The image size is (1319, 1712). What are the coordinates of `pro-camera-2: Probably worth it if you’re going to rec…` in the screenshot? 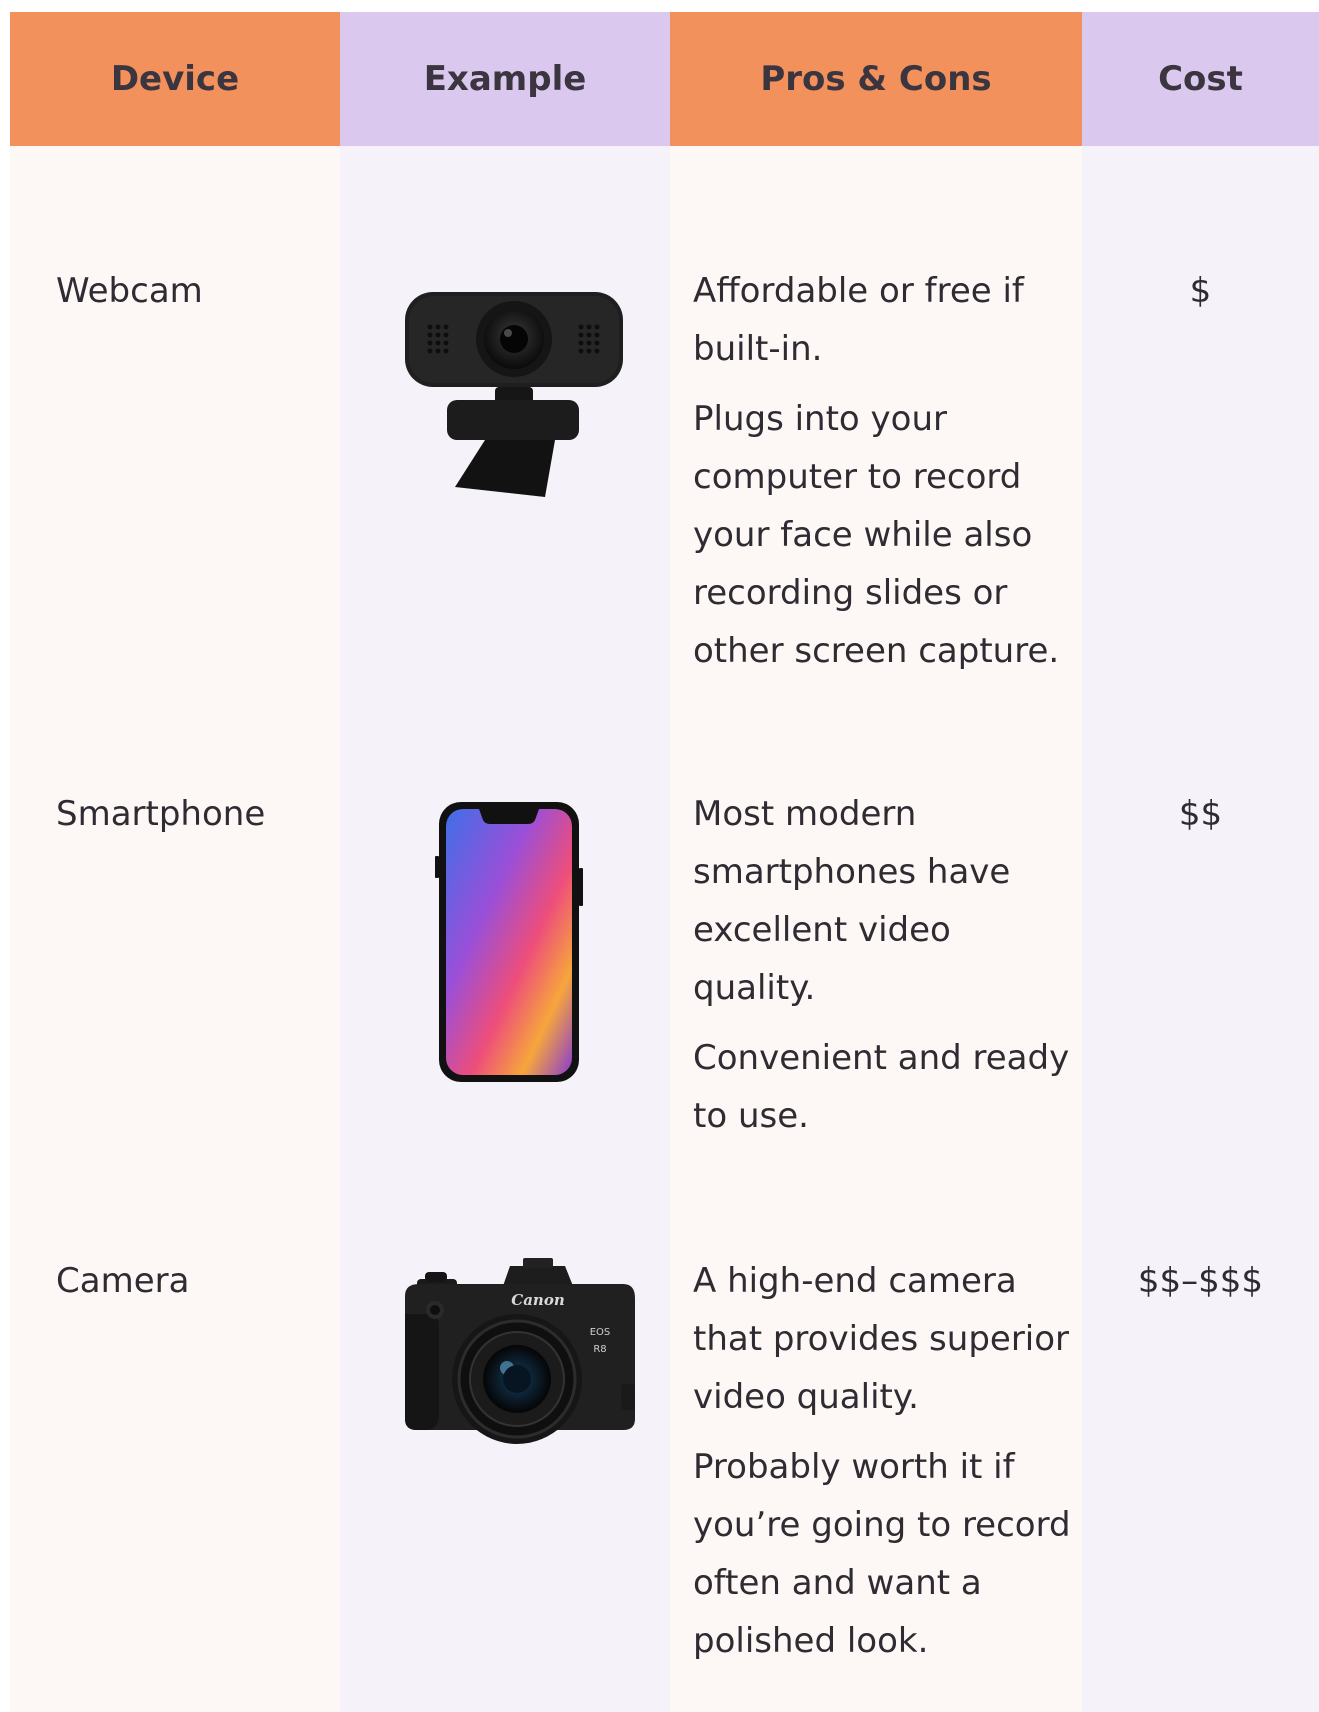 It's located at (882, 1554).